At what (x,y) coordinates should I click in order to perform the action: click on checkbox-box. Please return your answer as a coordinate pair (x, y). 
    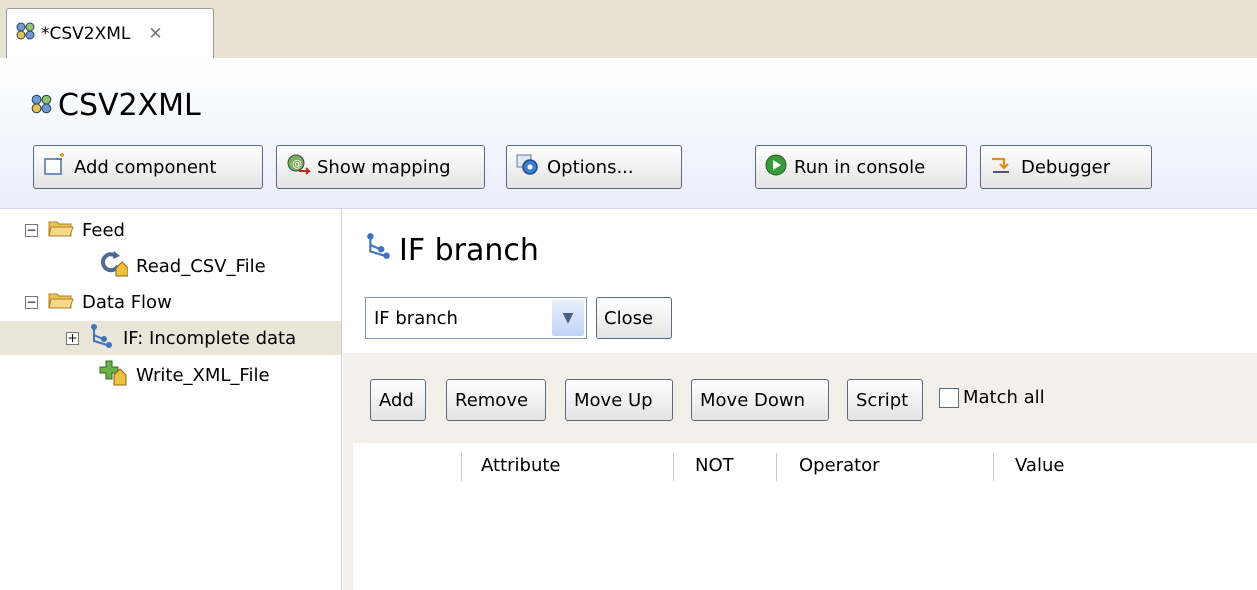
    Looking at the image, I should click on (949, 397).